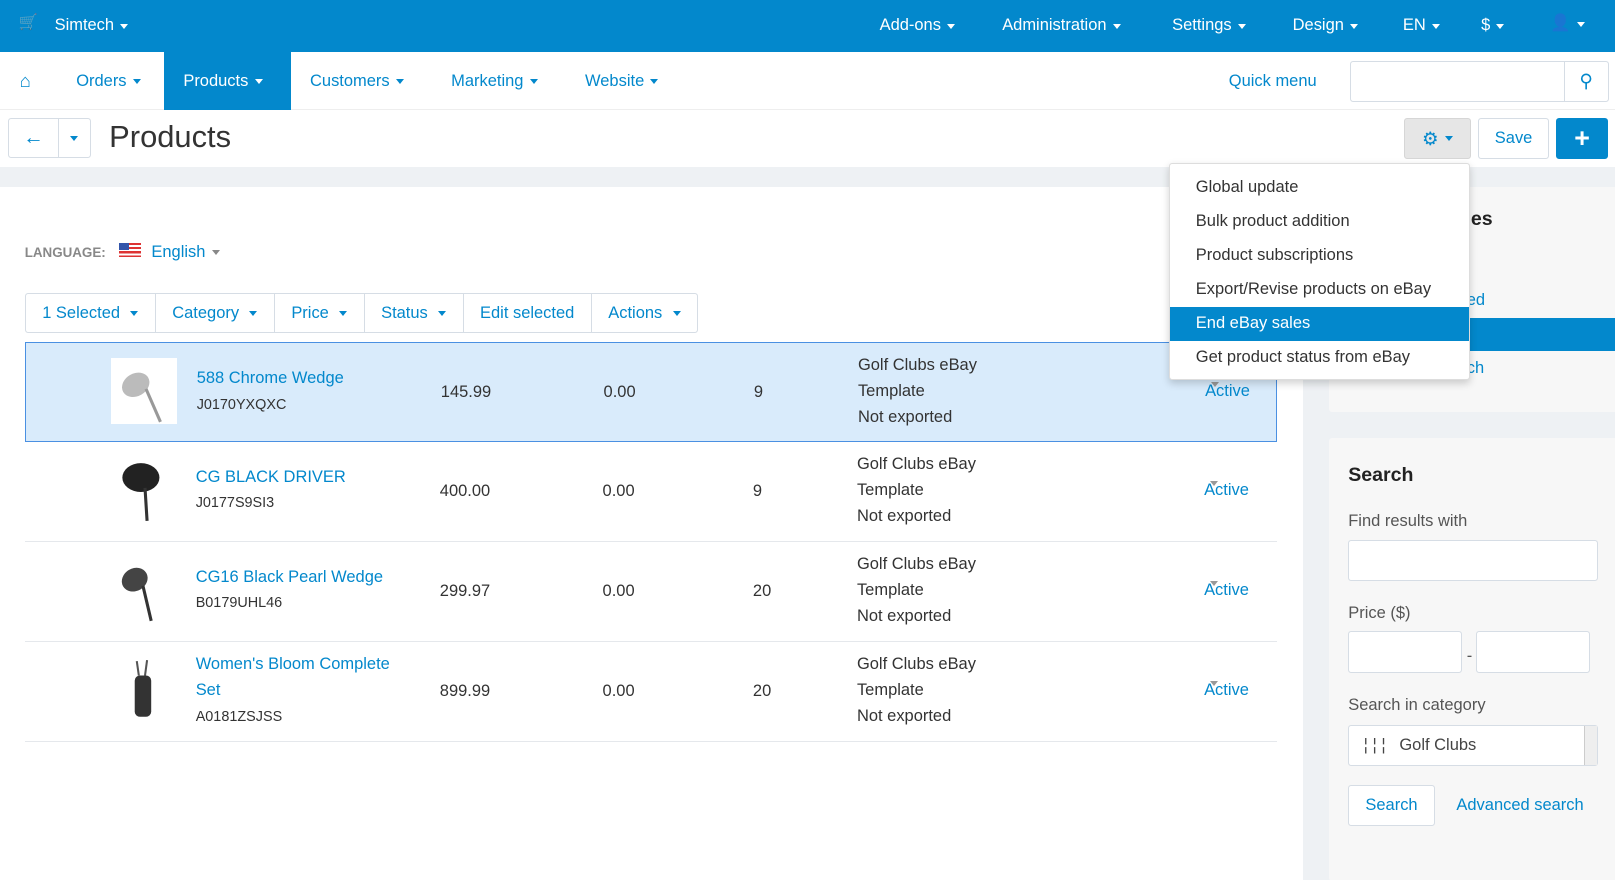 The image size is (1615, 880). I want to click on store-switcher: Simtech, so click(92, 25).